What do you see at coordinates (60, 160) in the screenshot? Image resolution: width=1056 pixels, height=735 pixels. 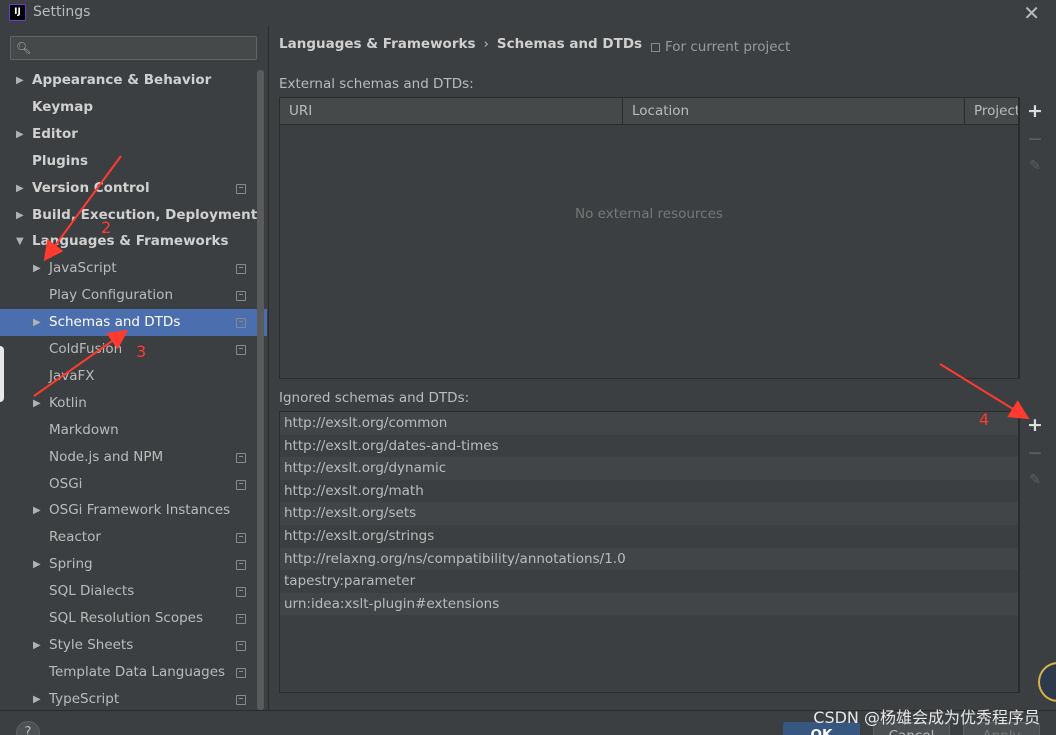 I see `sidebar-item-label: Plugins` at bounding box center [60, 160].